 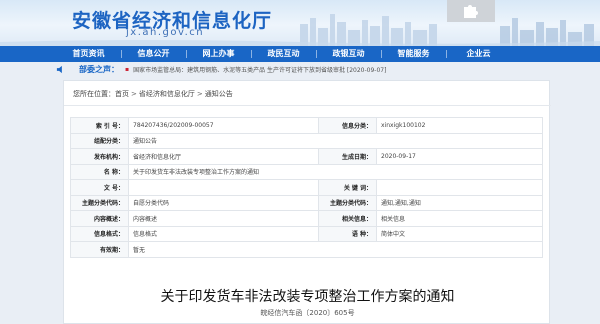 I want to click on nav-item-online-services: 网上办事, so click(x=218, y=54).